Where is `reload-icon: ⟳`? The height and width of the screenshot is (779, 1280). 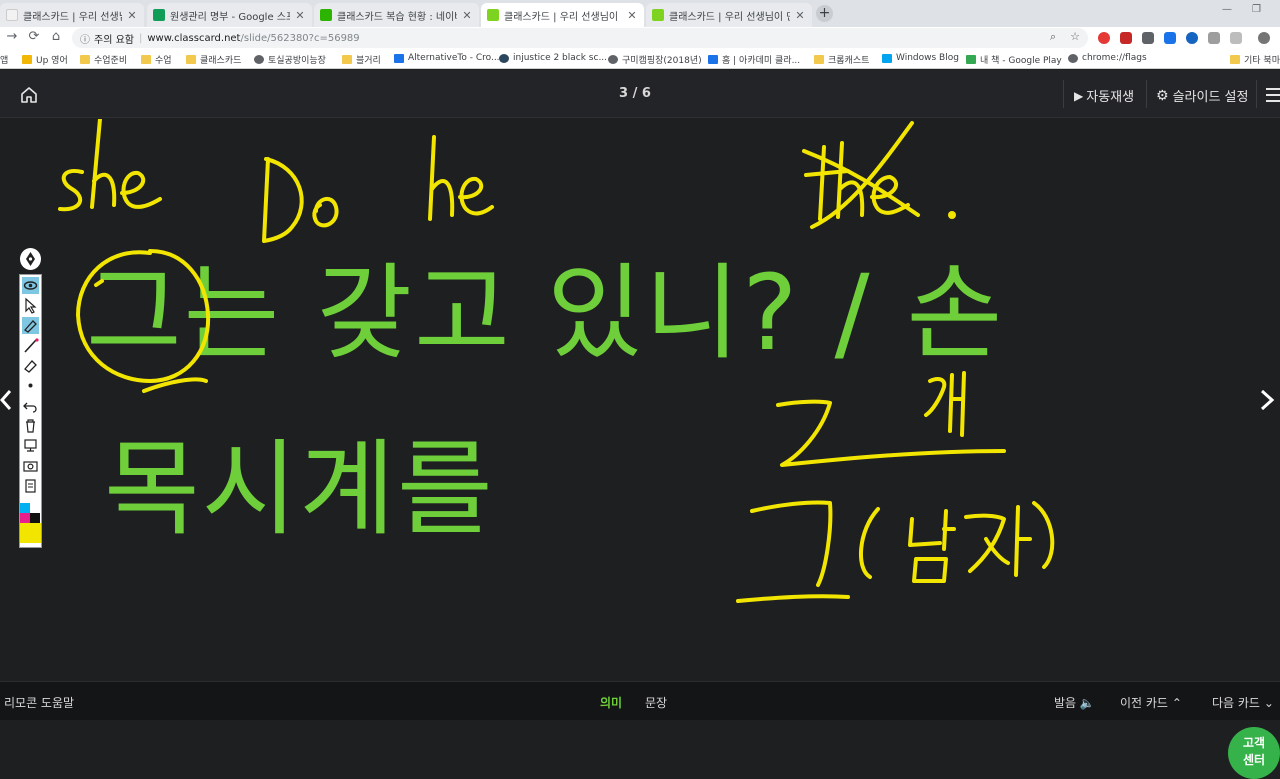
reload-icon: ⟳ is located at coordinates (34, 36).